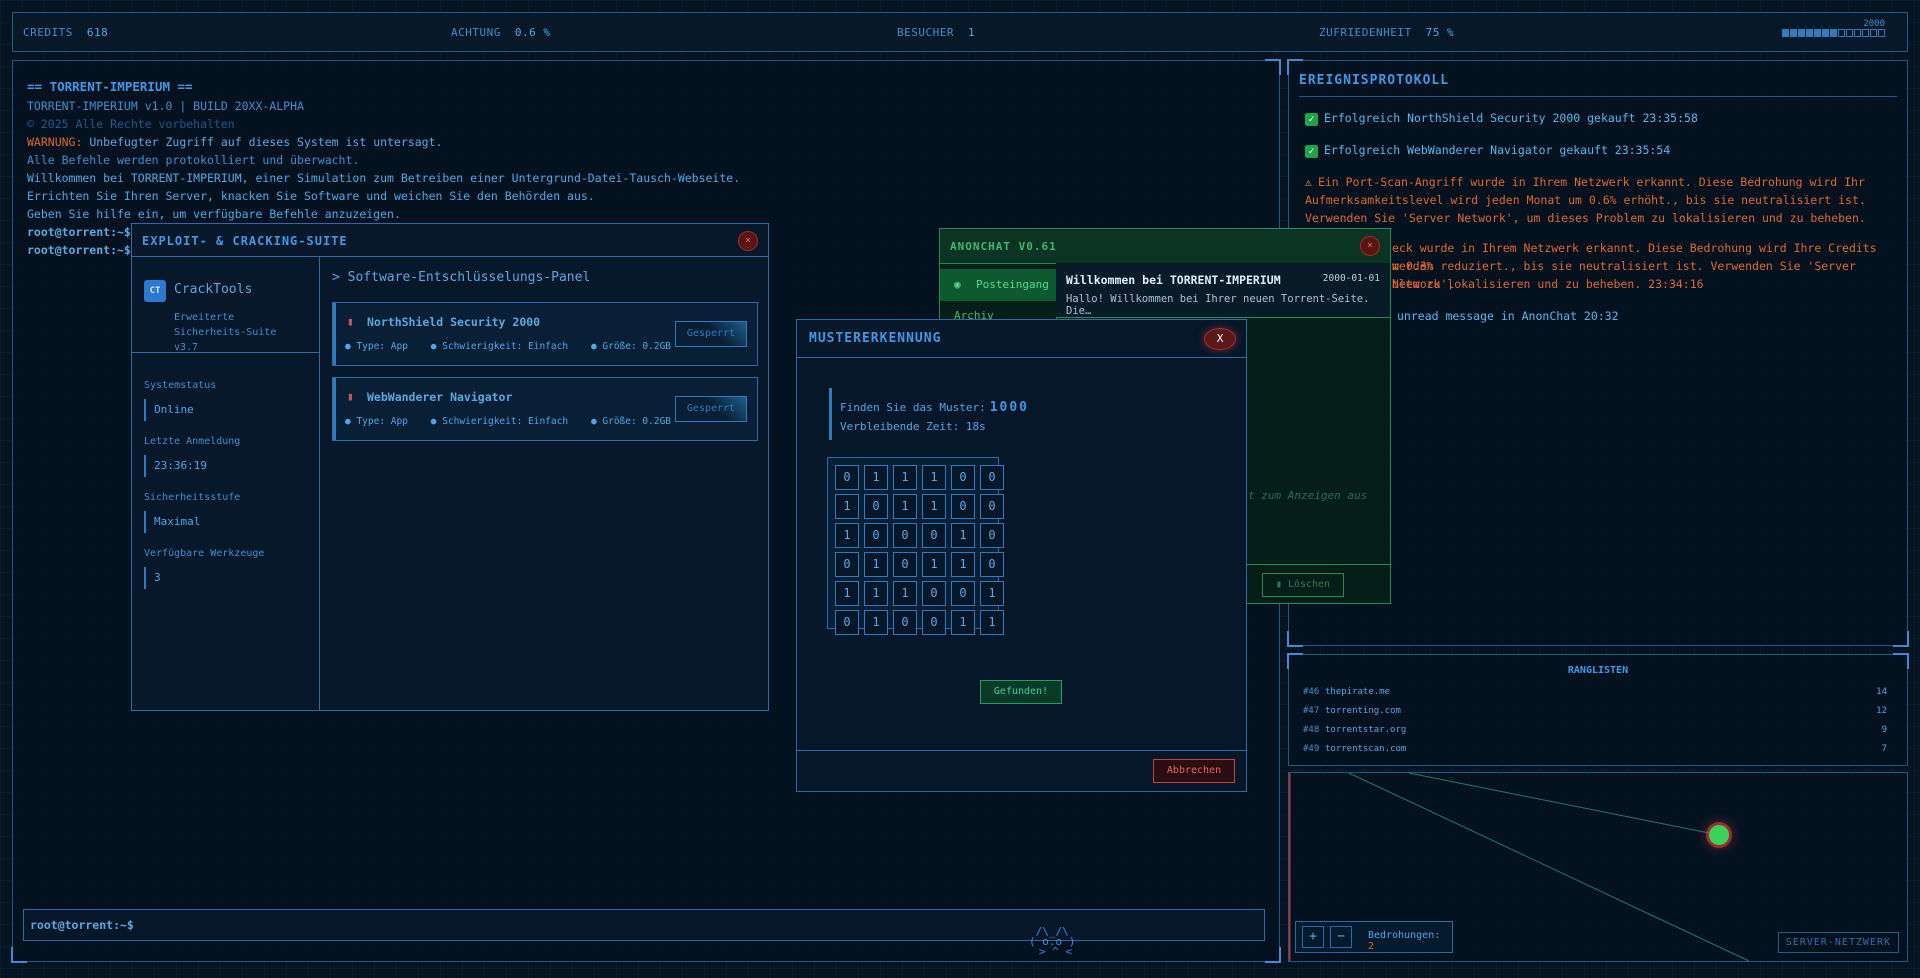 Image resolution: width=1920 pixels, height=978 pixels. I want to click on year-indicator: 2000, so click(1833, 29).